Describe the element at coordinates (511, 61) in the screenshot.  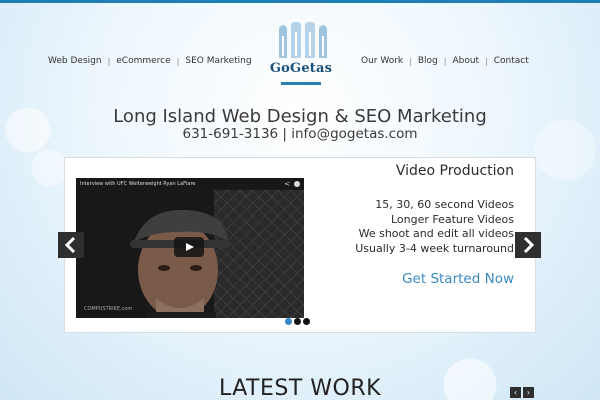
I see `nav-contact: Contact` at that location.